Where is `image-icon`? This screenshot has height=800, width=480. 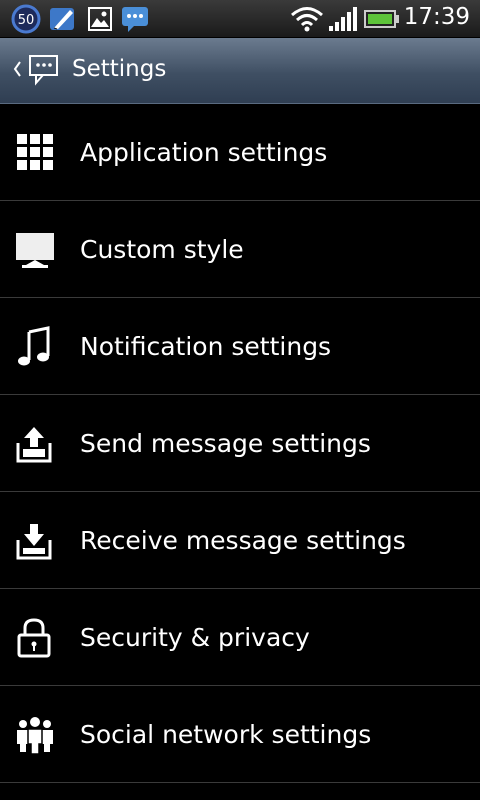
image-icon is located at coordinates (100, 19).